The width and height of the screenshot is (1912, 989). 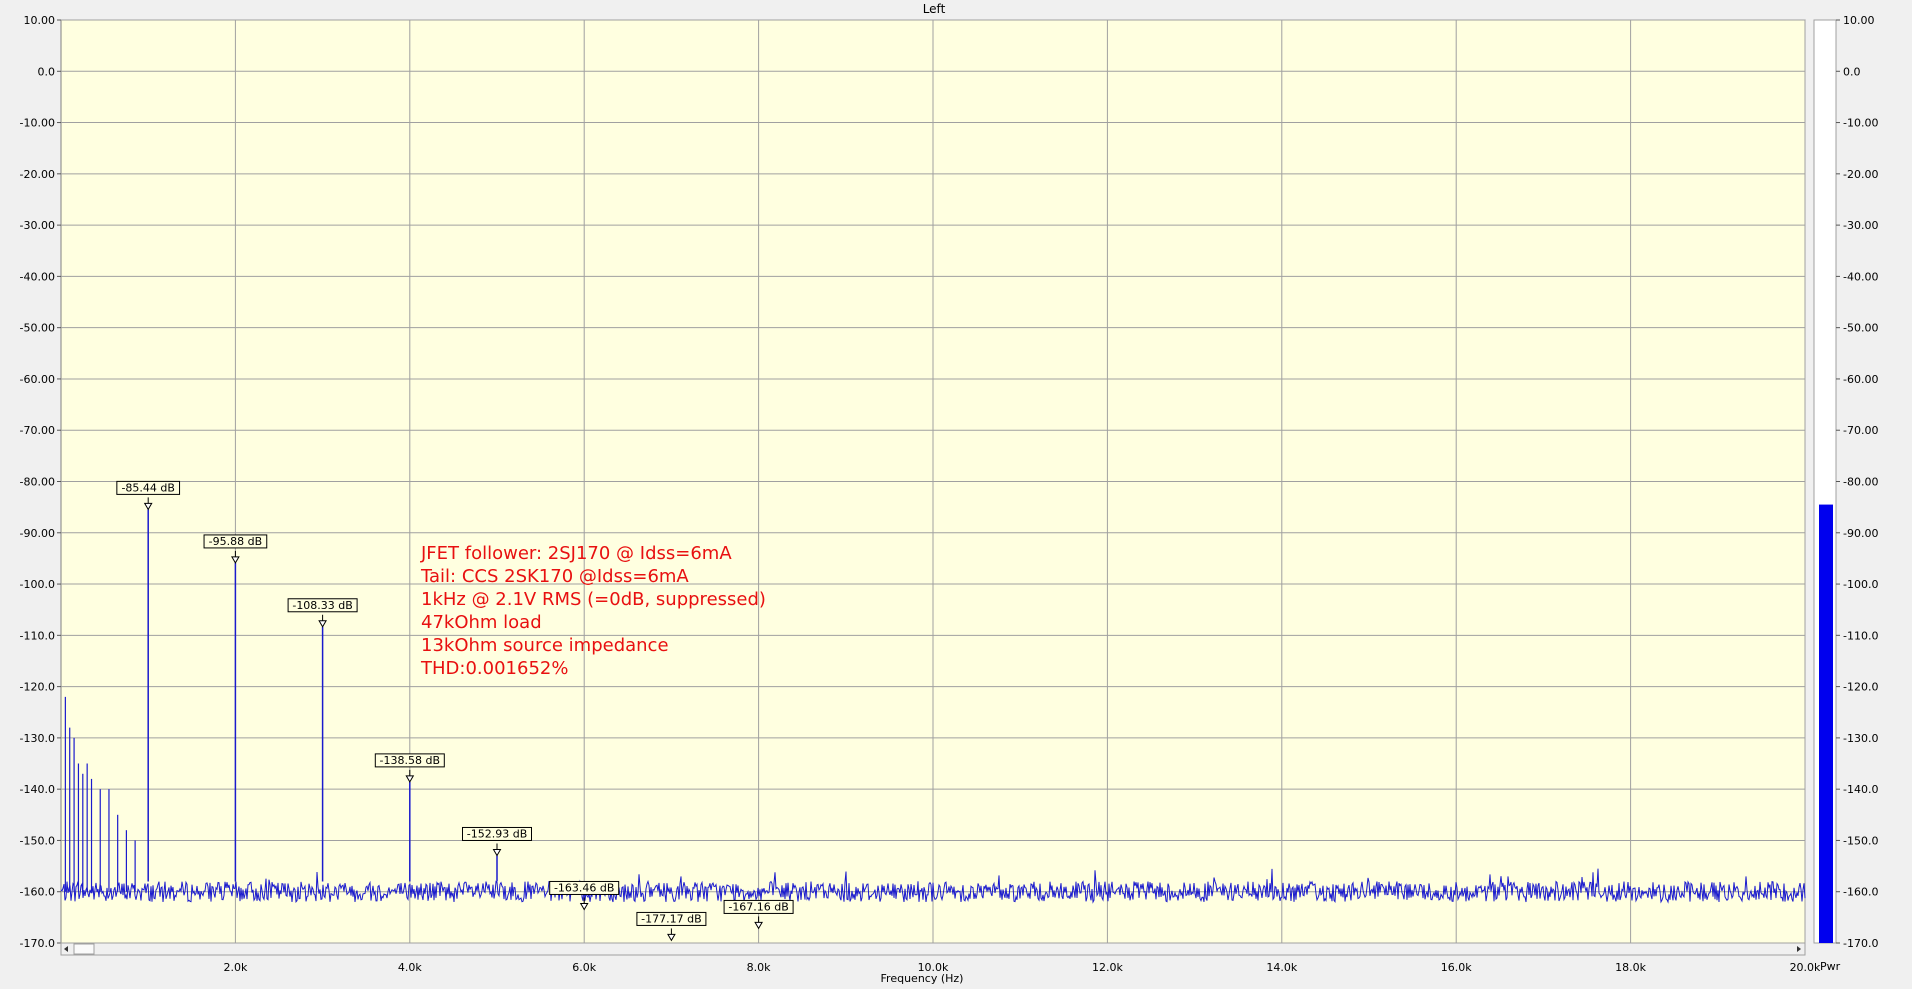 What do you see at coordinates (236, 541) in the screenshot?
I see `marker-label: -95.88 dB` at bounding box center [236, 541].